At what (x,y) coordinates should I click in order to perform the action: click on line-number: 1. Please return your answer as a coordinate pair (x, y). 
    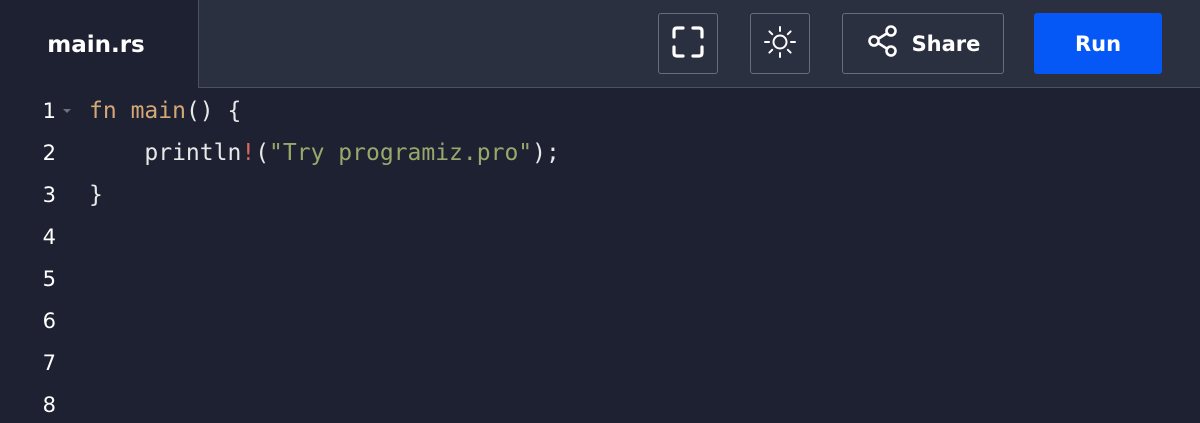
    Looking at the image, I should click on (49, 111).